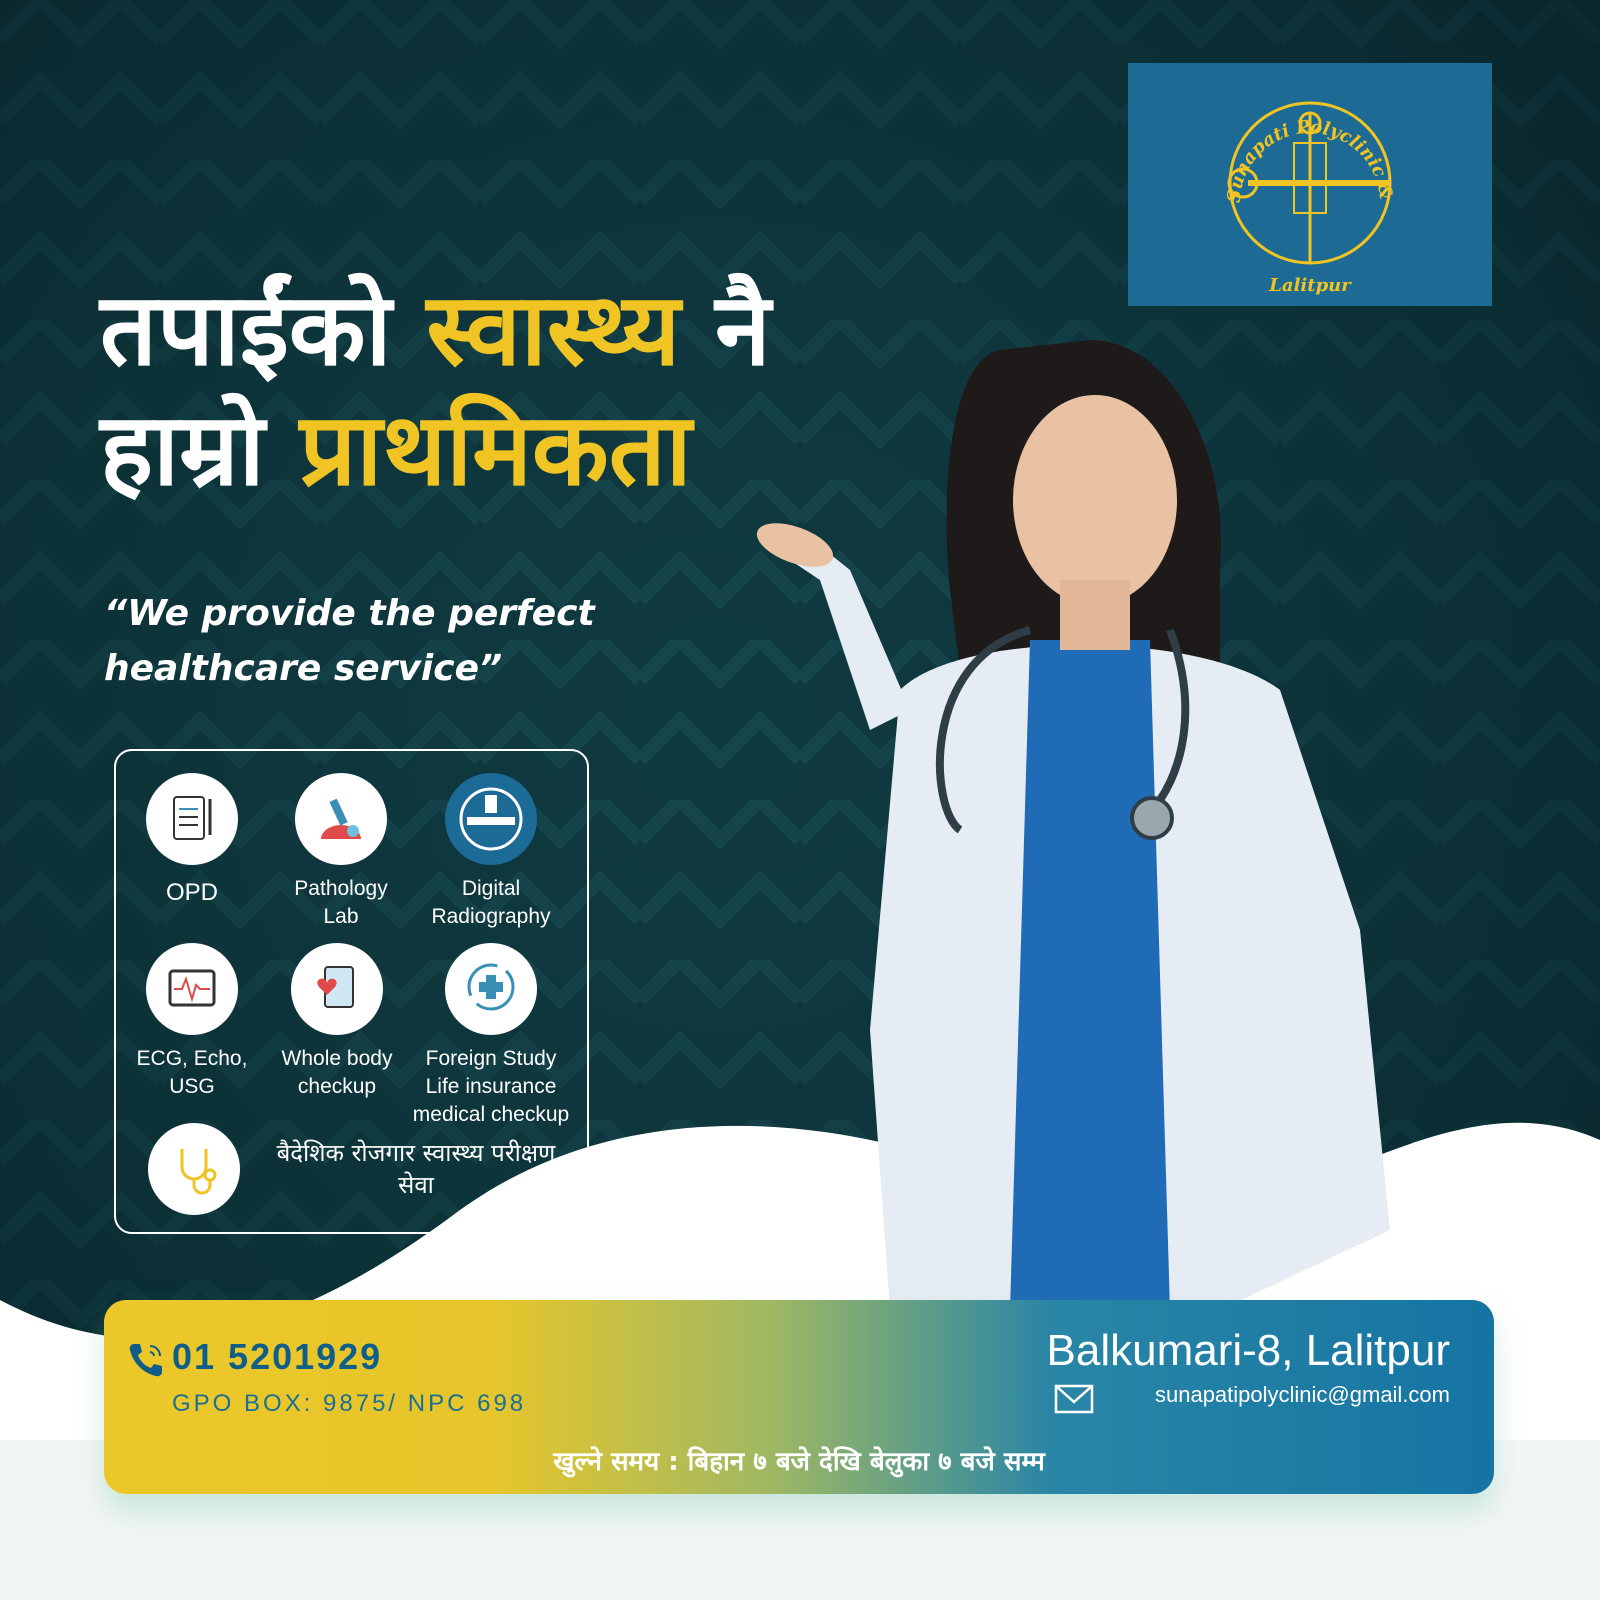 The image size is (1600, 1600). What do you see at coordinates (277, 1356) in the screenshot?
I see `phone-number: 01 5201929` at bounding box center [277, 1356].